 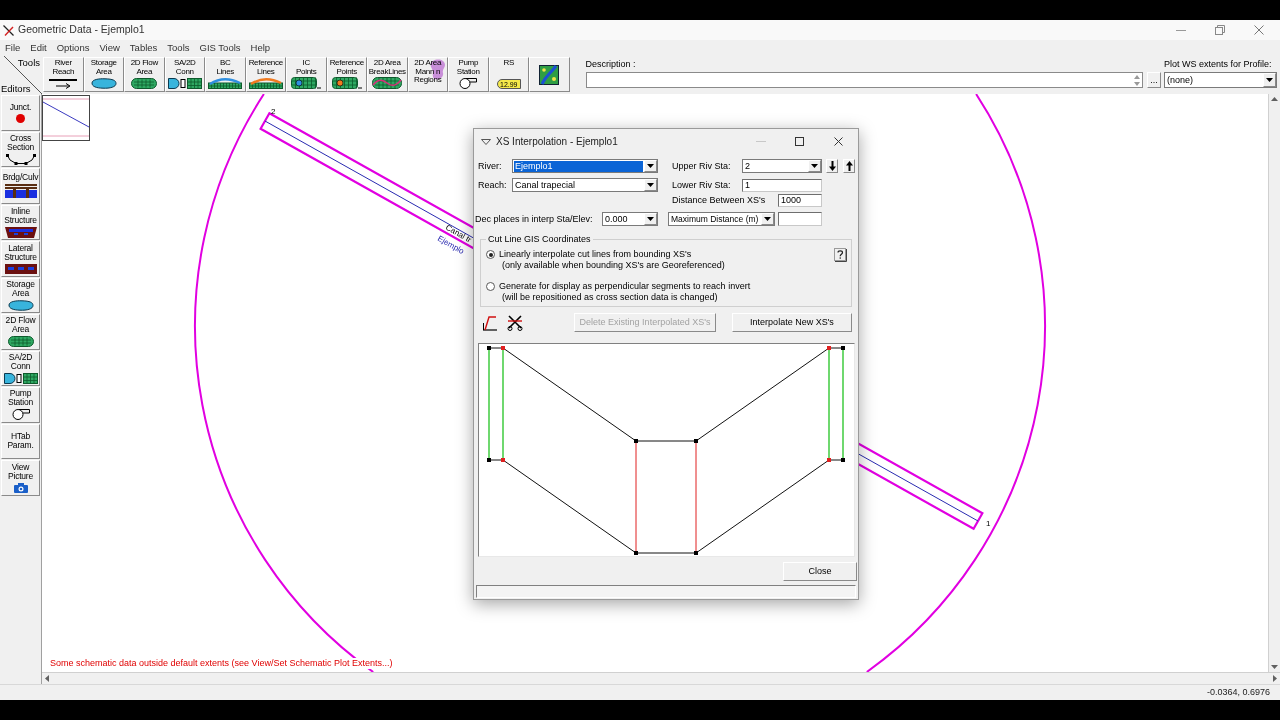 What do you see at coordinates (630, 219) in the screenshot?
I see `decimal-places-dropdown: 0.000` at bounding box center [630, 219].